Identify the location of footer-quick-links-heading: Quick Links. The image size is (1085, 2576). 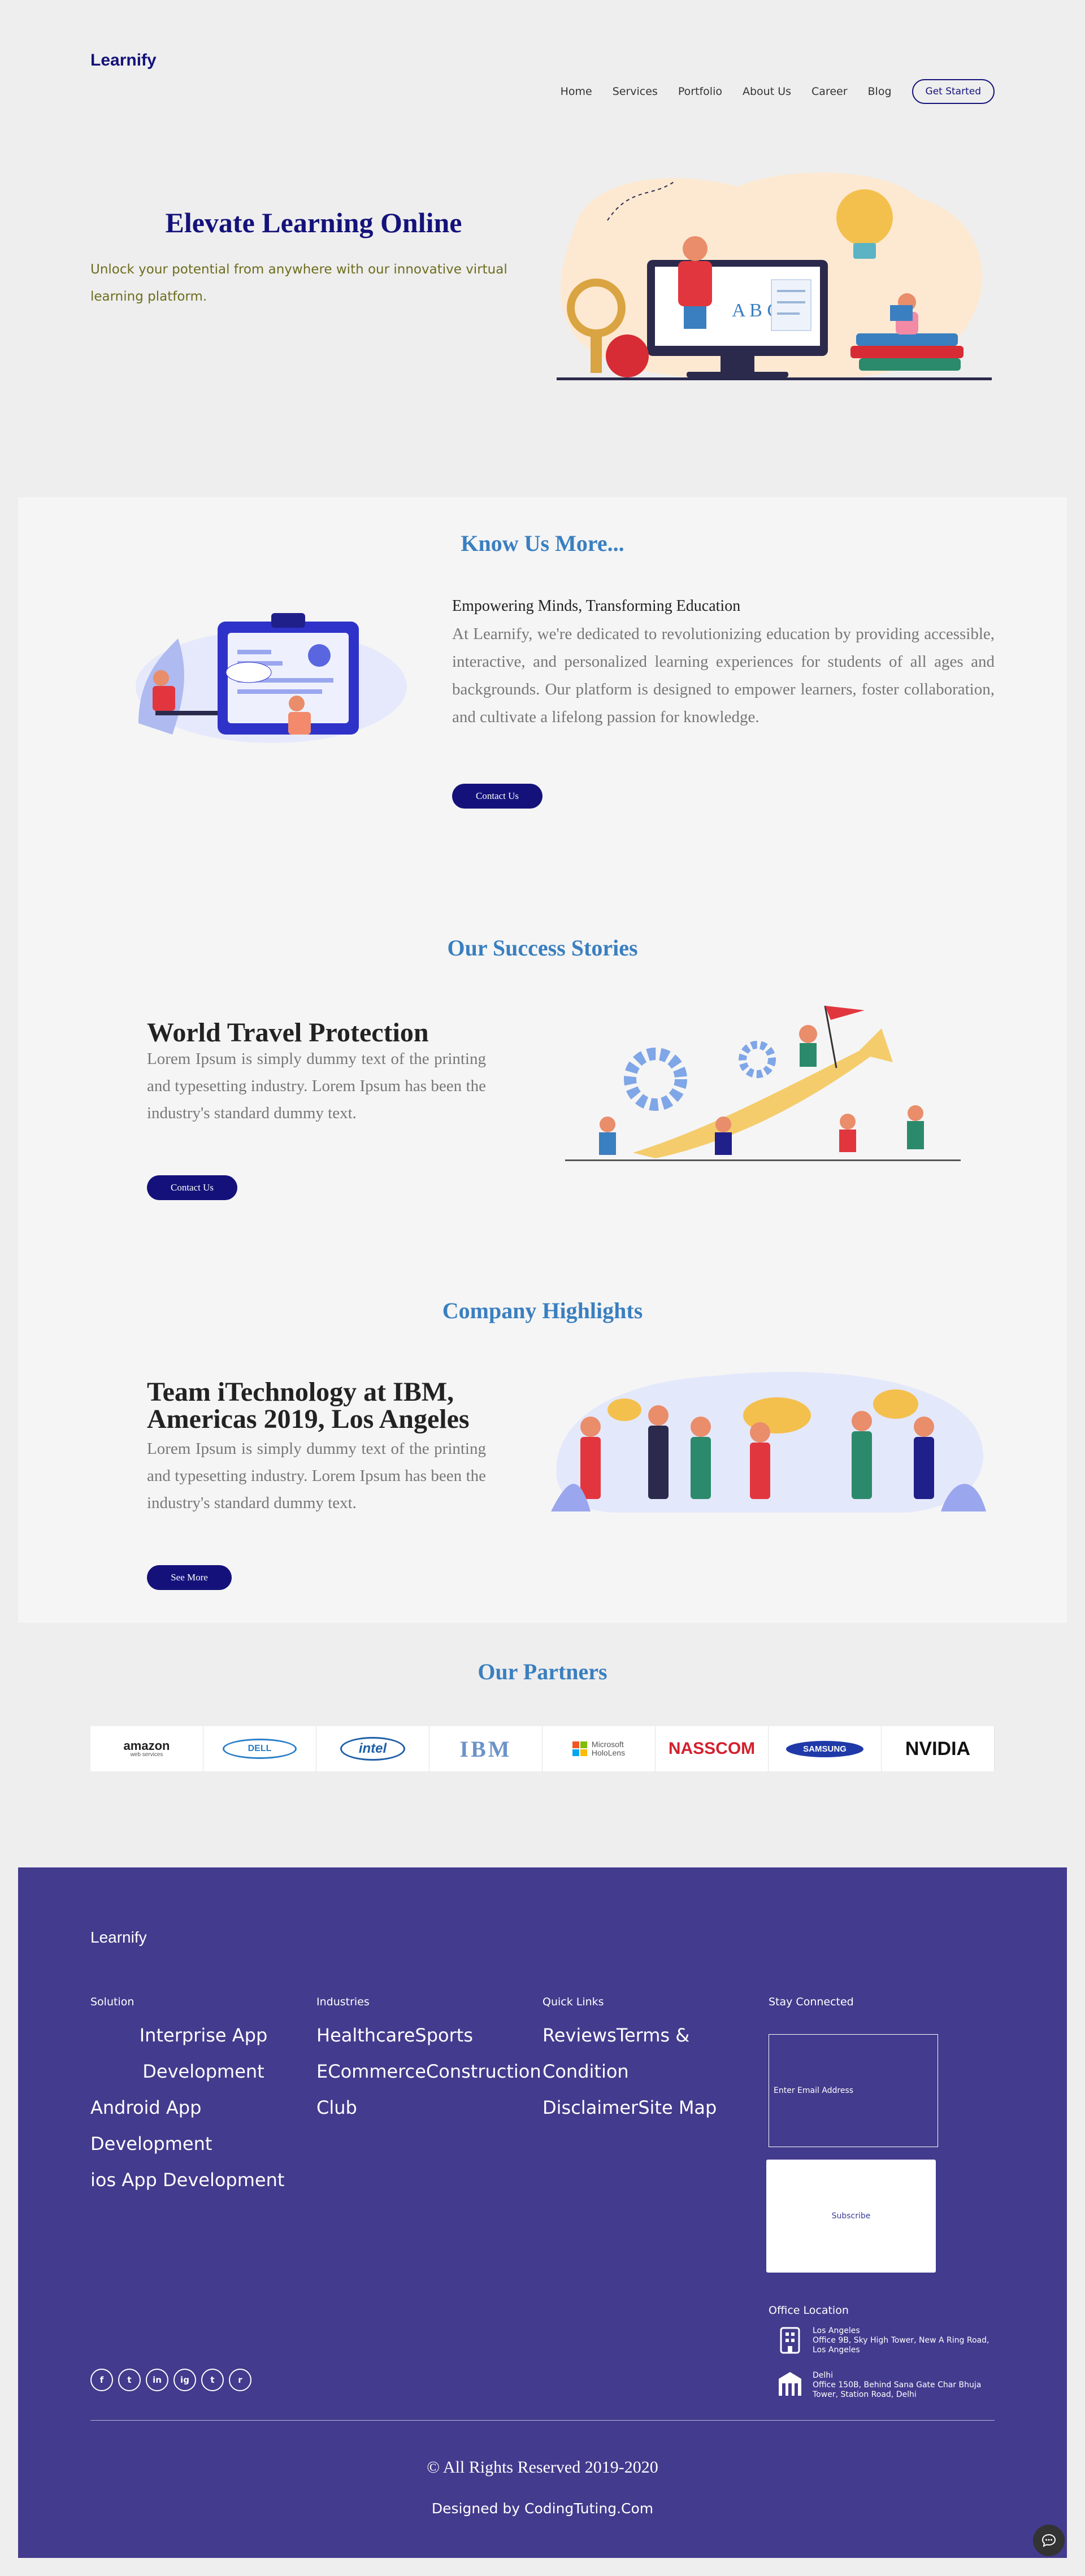
(573, 2002).